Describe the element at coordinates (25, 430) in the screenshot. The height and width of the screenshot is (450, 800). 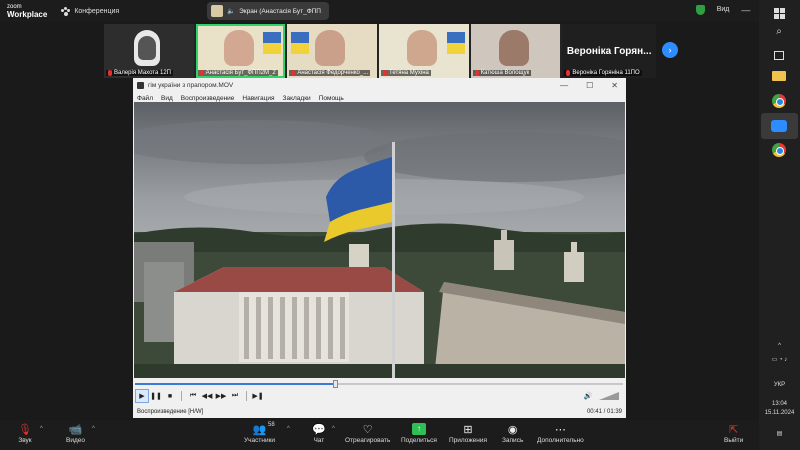
I see `mic-muted-icon: 🎙` at that location.